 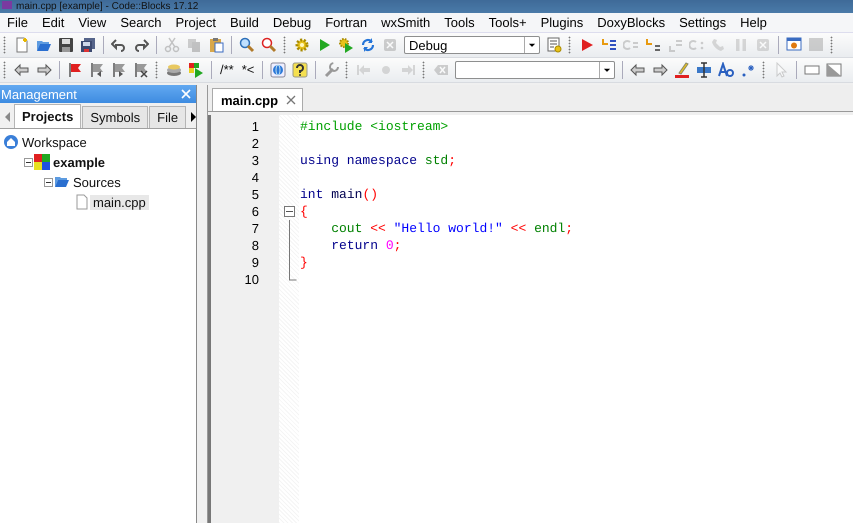 I want to click on pause-icon, so click(x=741, y=45).